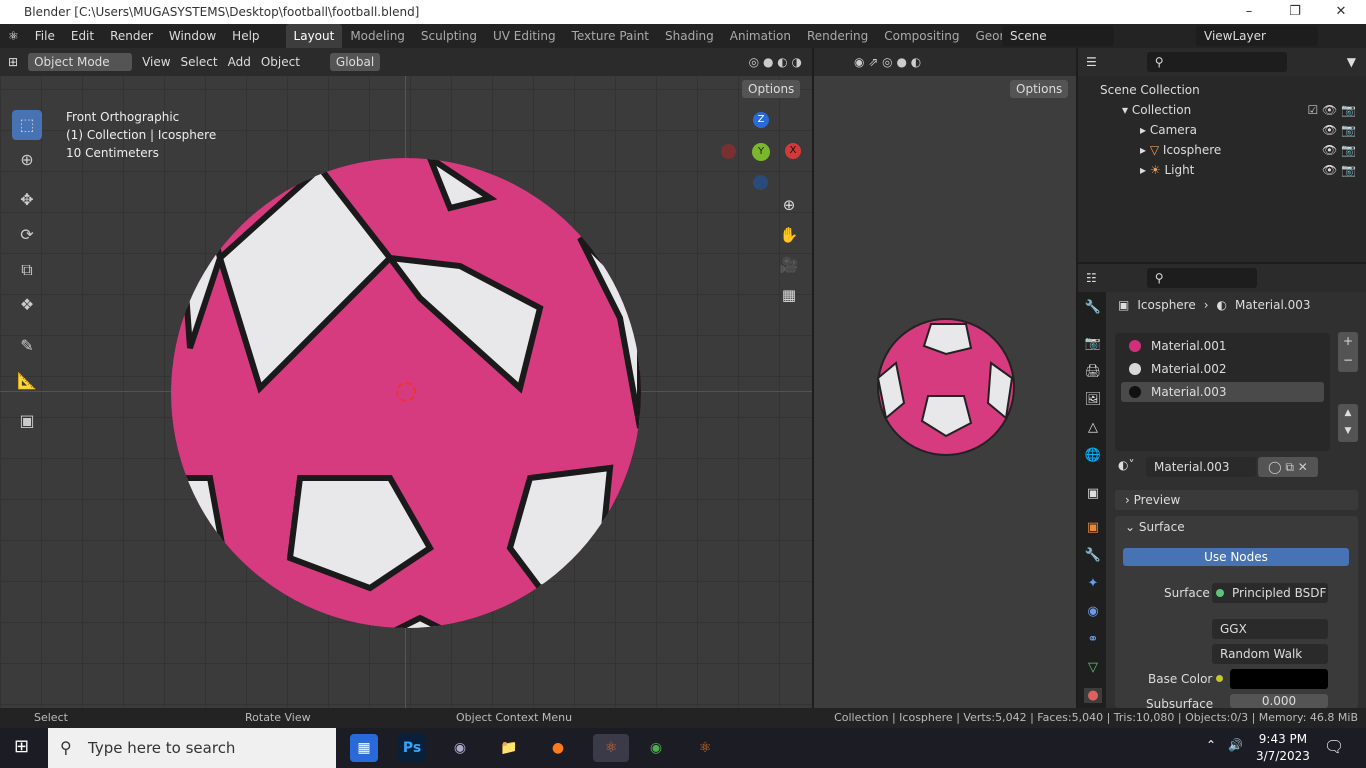 The image size is (1366, 768). I want to click on collection-tab-icon: ▣, so click(1093, 493).